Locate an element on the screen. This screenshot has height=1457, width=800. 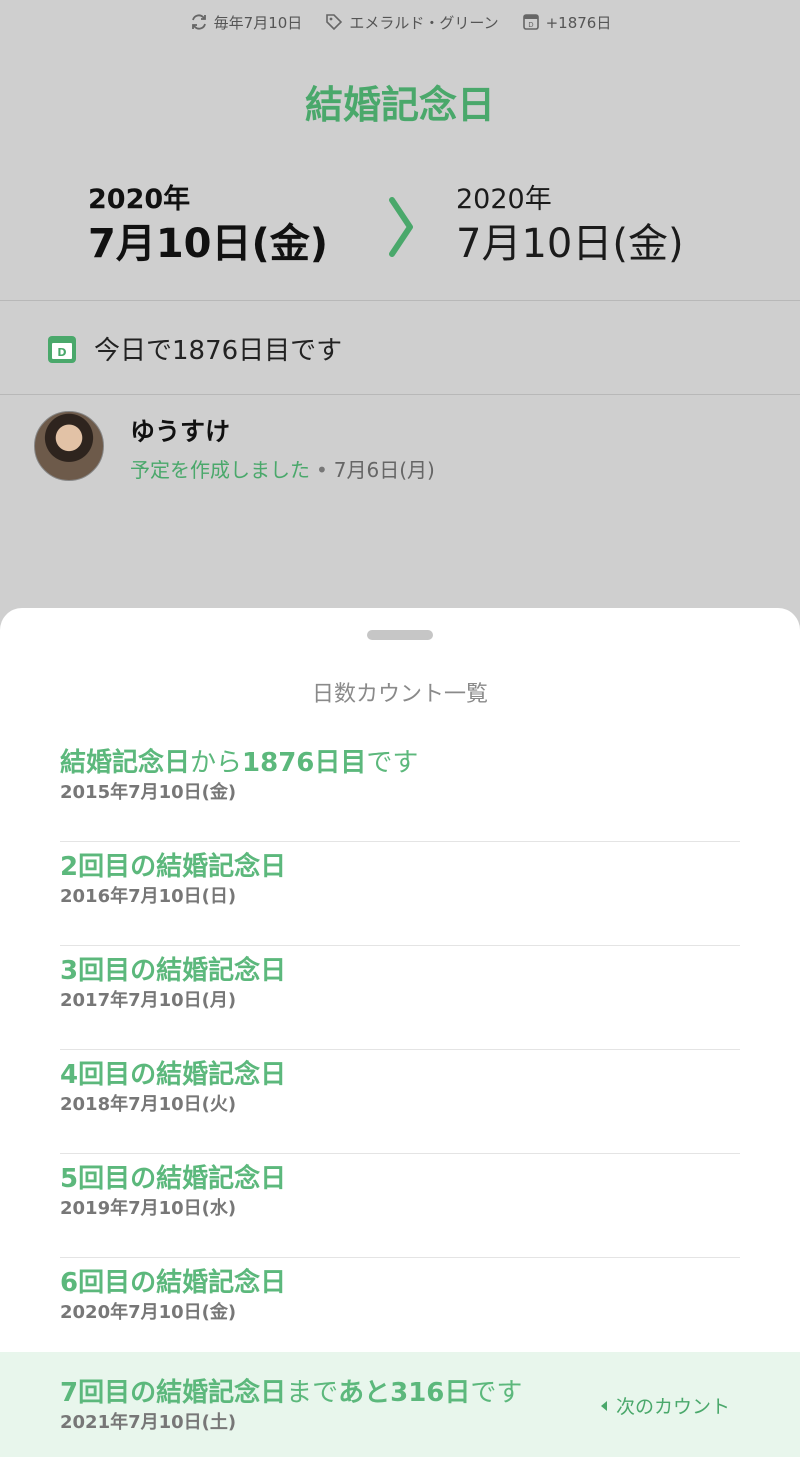
list-item: 2回目の結婚記念日 2016年7月10日(日) is located at coordinates (400, 894).